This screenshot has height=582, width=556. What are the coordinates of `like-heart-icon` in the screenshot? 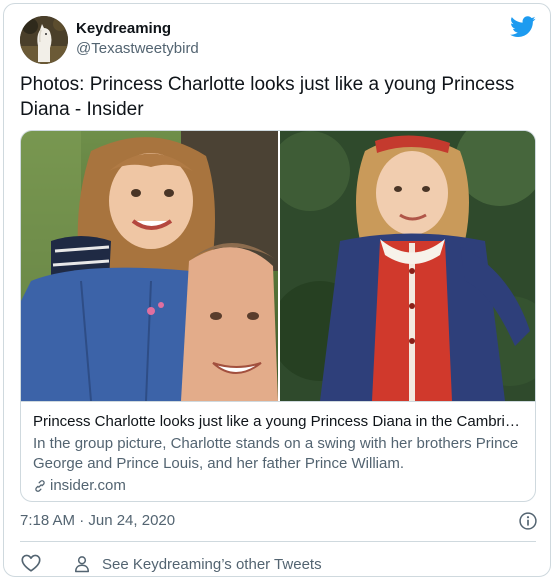 It's located at (31, 563).